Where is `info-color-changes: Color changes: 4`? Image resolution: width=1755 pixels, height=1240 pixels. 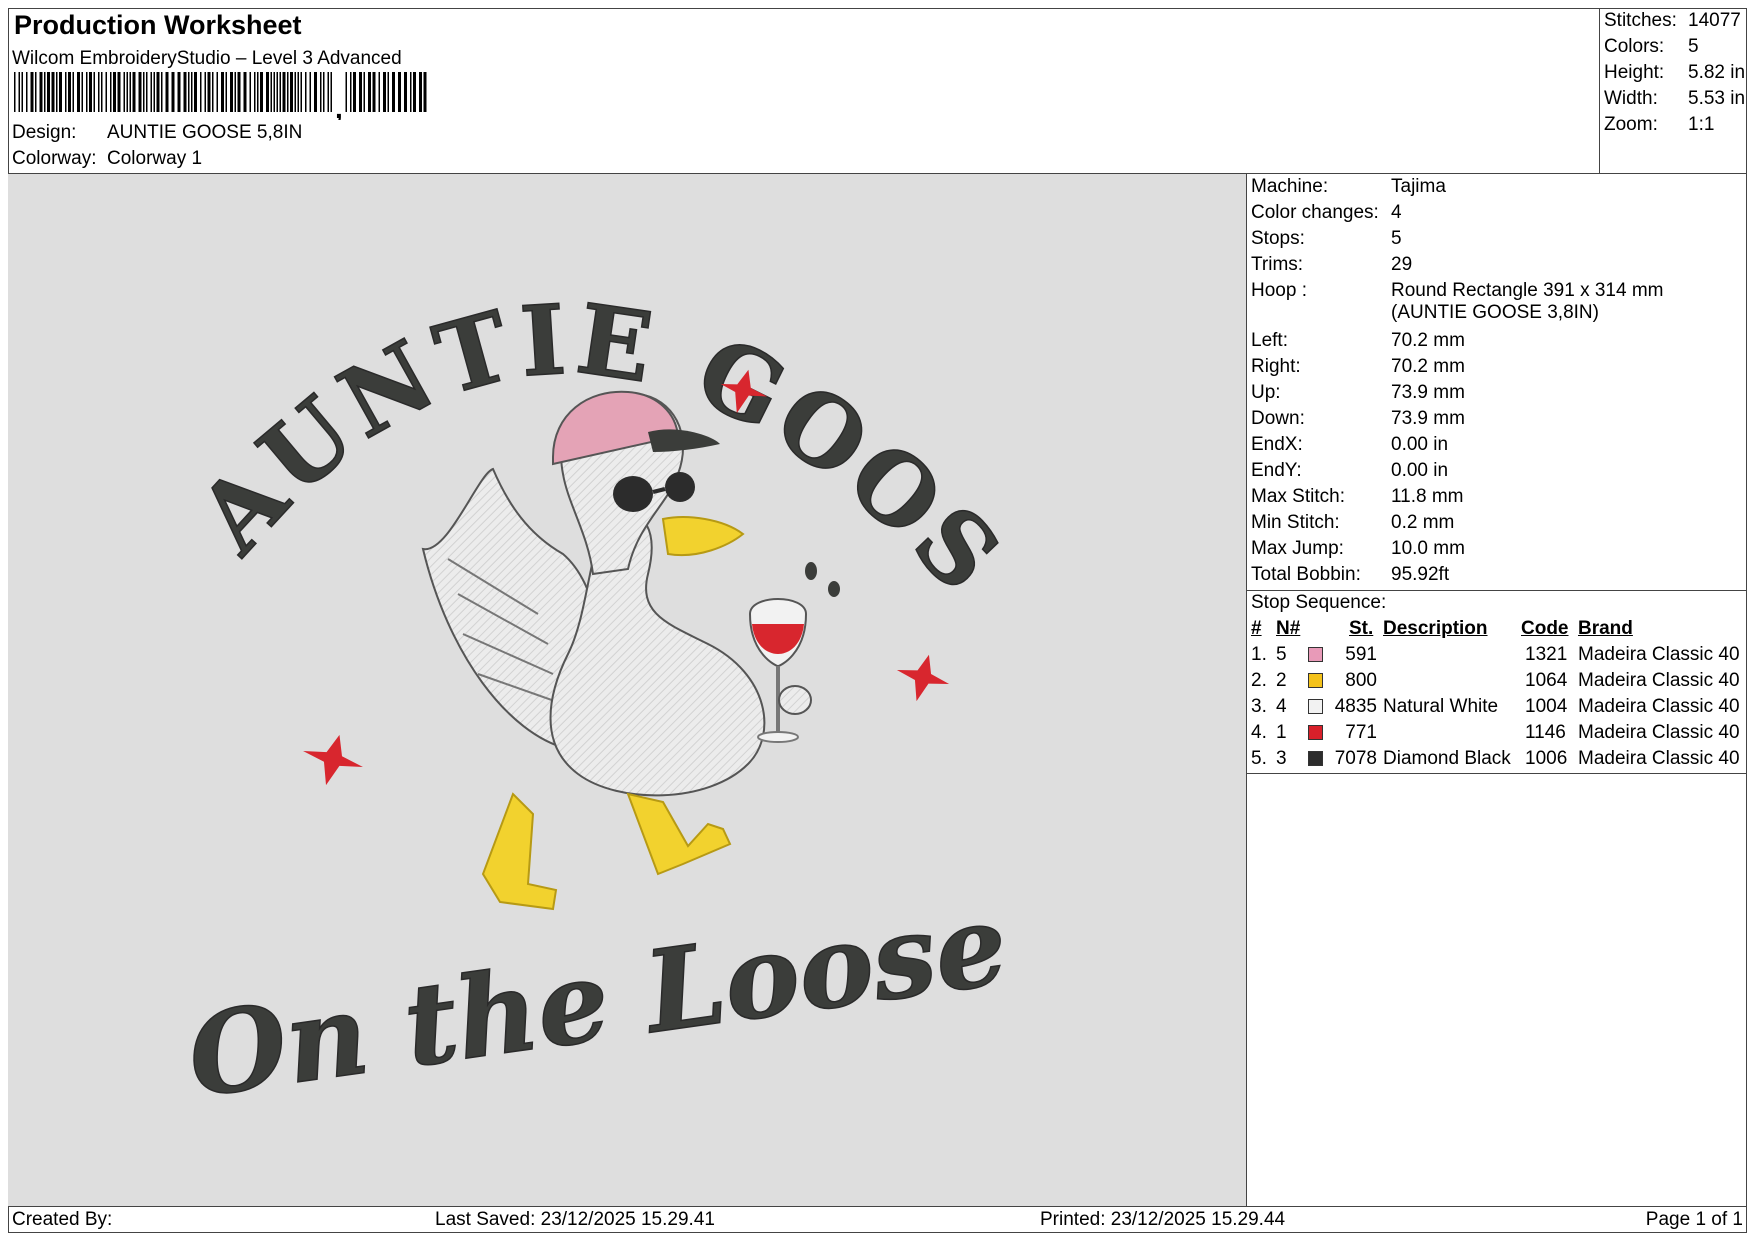 info-color-changes: Color changes: 4 is located at coordinates (1326, 213).